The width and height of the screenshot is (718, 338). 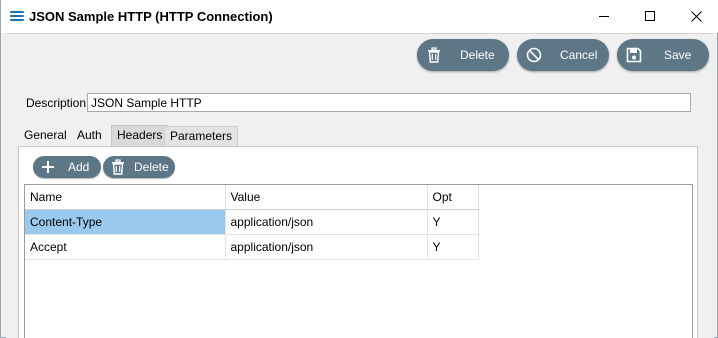 What do you see at coordinates (326, 197) in the screenshot?
I see `column-header-value: Value` at bounding box center [326, 197].